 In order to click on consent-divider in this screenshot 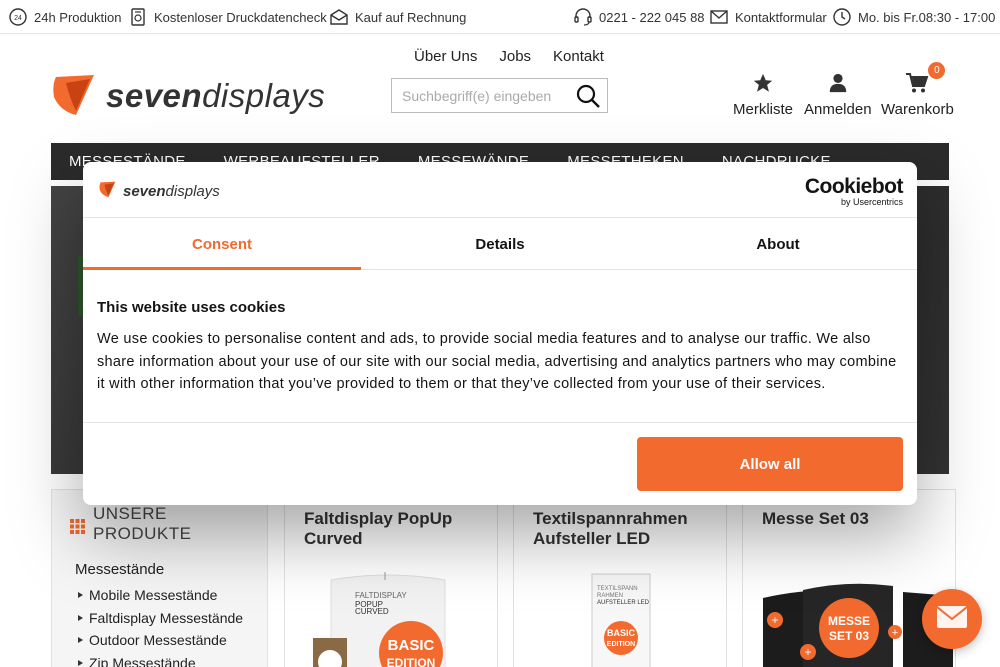, I will do `click(500, 422)`.